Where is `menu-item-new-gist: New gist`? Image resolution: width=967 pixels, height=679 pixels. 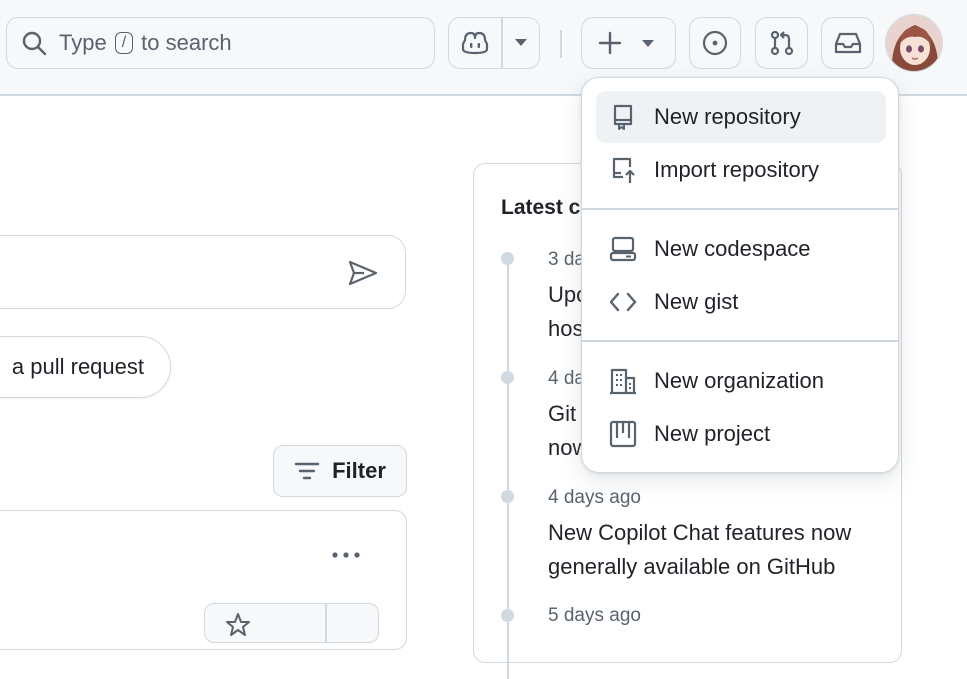 menu-item-new-gist: New gist is located at coordinates (741, 302).